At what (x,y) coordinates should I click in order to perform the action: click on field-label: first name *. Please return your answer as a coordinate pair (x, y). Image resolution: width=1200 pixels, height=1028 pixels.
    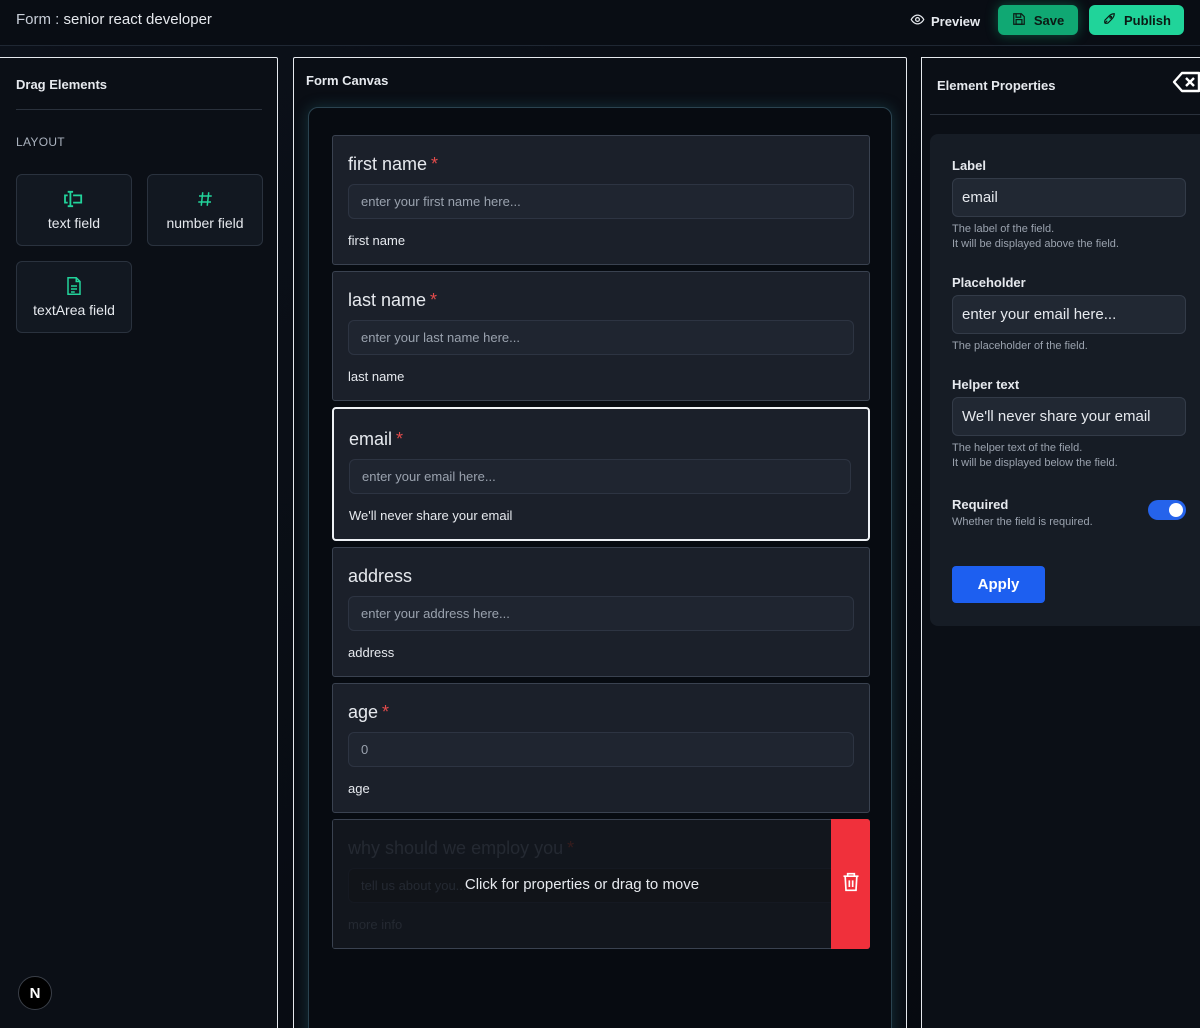
    Looking at the image, I should click on (393, 164).